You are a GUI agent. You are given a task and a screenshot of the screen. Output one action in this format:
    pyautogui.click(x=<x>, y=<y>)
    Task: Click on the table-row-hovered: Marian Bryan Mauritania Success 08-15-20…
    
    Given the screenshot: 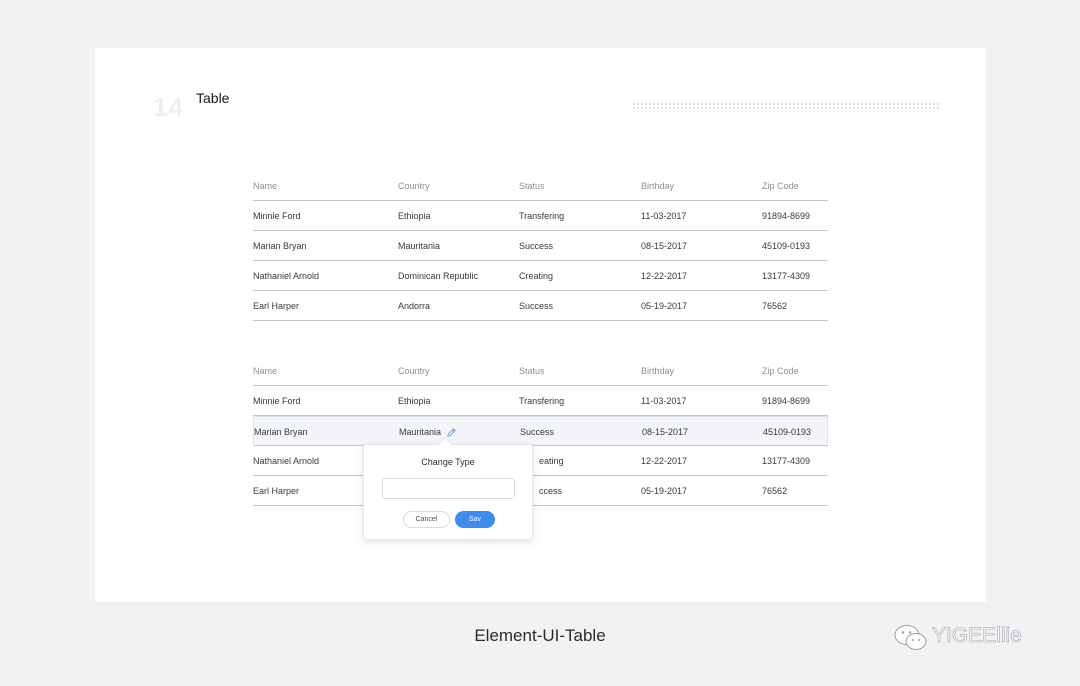 What is the action you would take?
    pyautogui.click(x=540, y=431)
    